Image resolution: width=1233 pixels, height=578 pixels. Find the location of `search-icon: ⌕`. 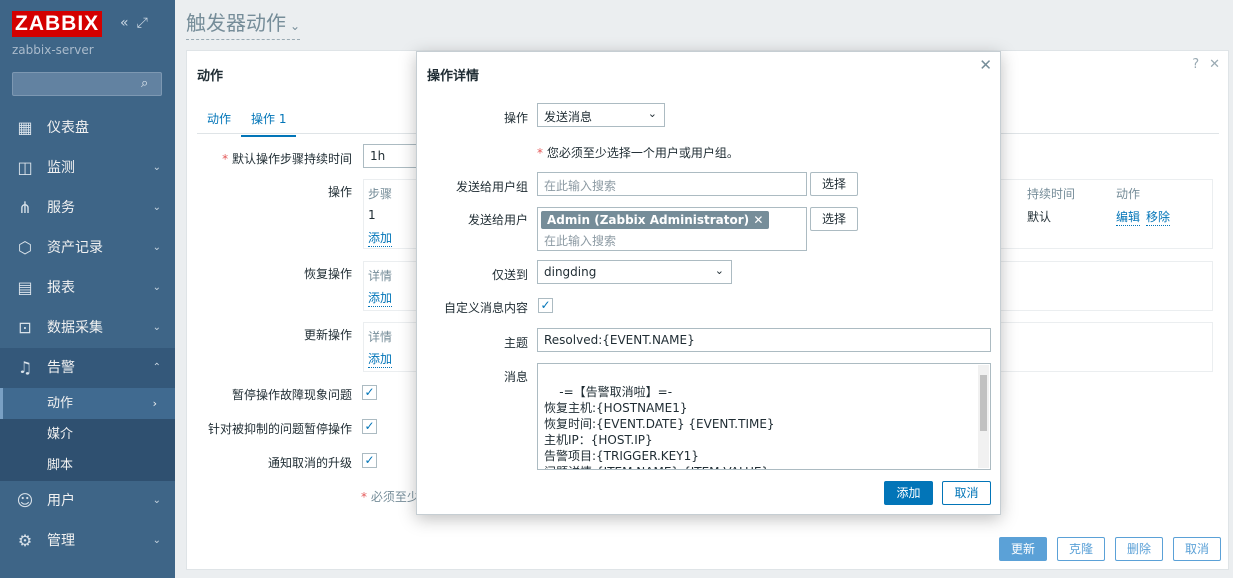

search-icon: ⌕ is located at coordinates (149, 84).